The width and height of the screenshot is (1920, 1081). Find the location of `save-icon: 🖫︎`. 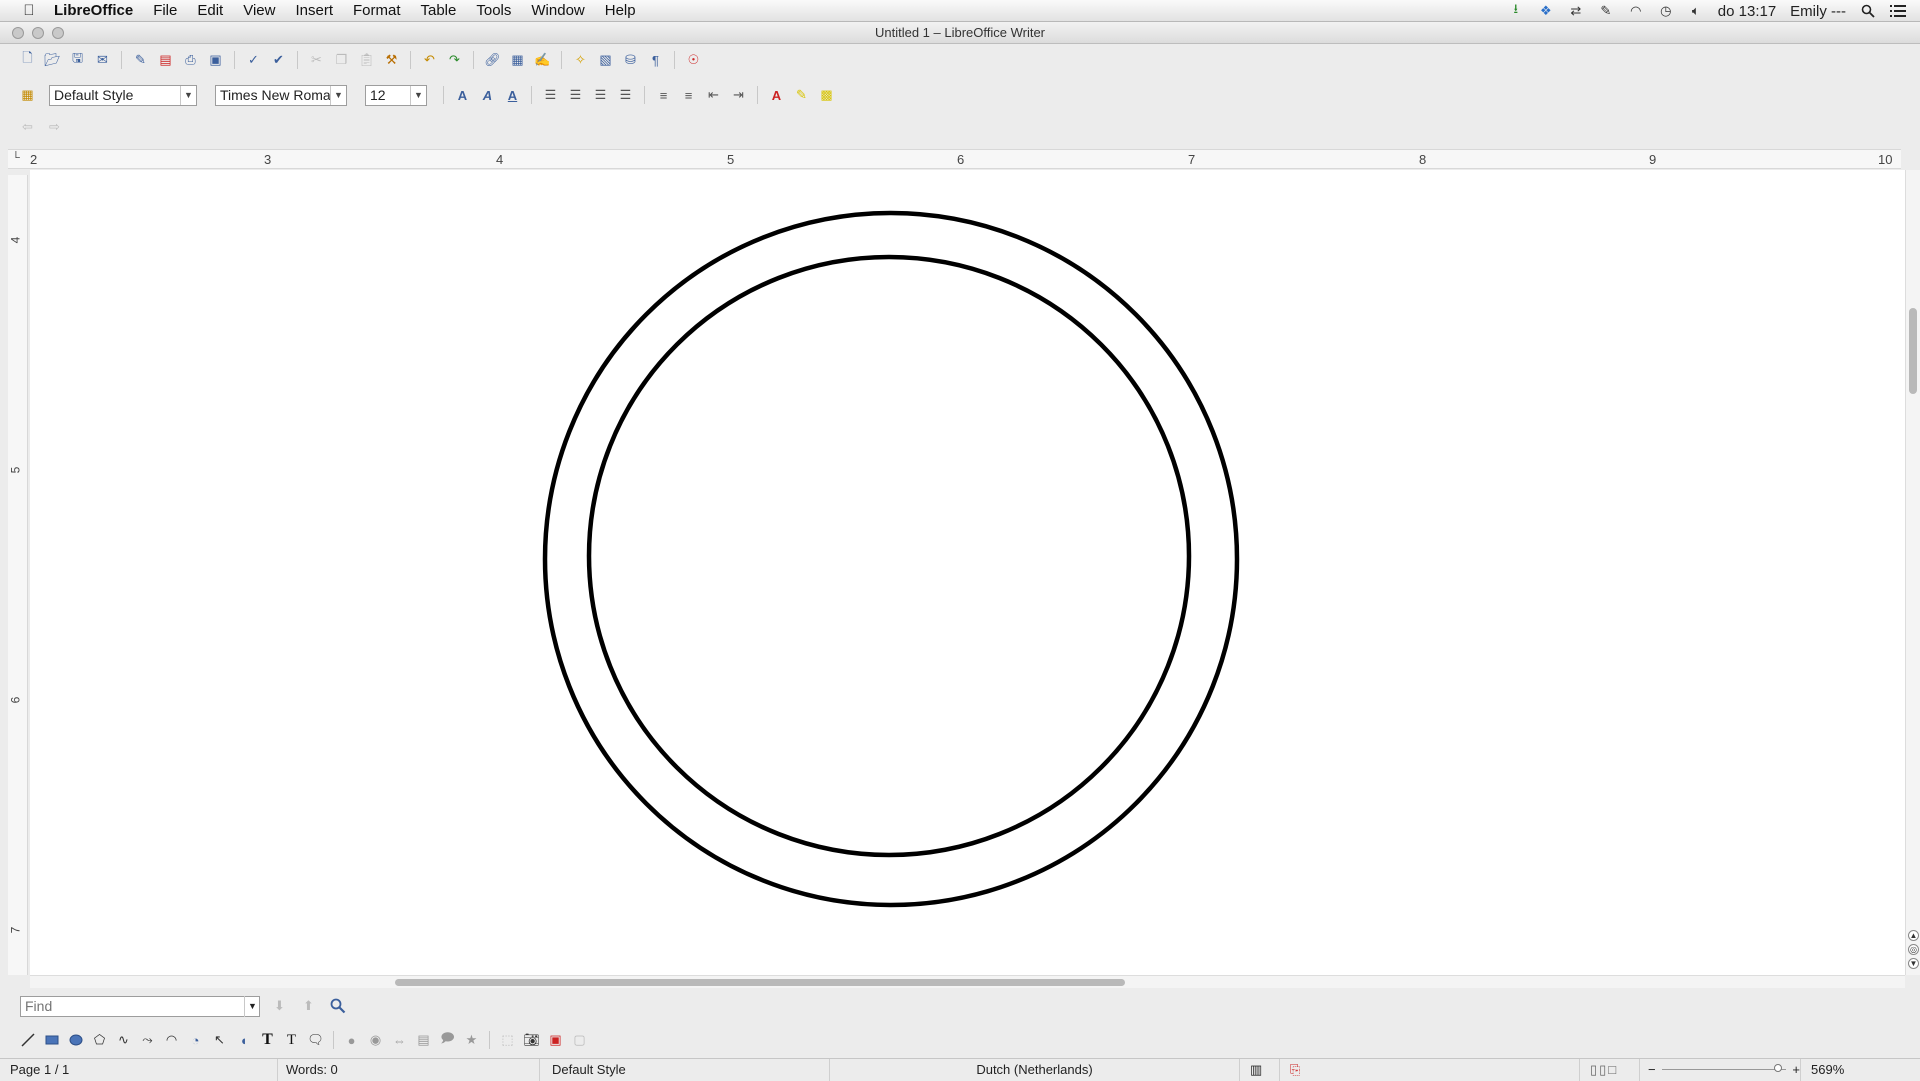

save-icon: 🖫︎ is located at coordinates (77, 60).